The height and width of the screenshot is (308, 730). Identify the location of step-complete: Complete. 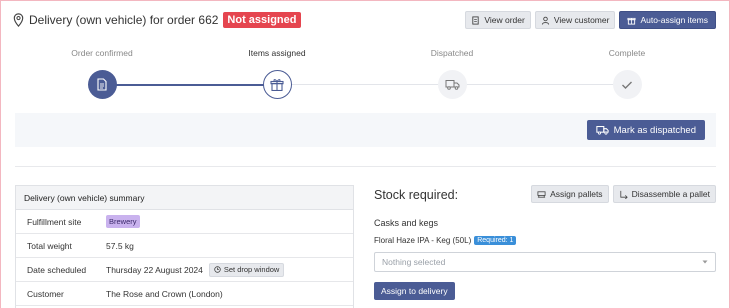
(627, 73).